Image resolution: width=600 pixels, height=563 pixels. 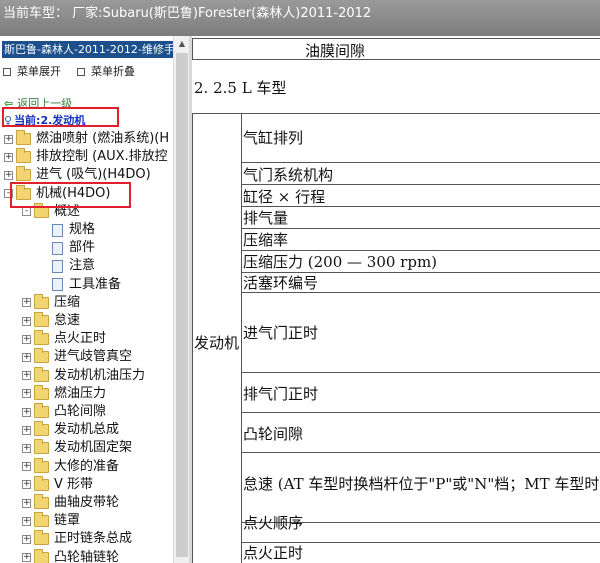 What do you see at coordinates (182, 305) in the screenshot?
I see `scroll-thumb` at bounding box center [182, 305].